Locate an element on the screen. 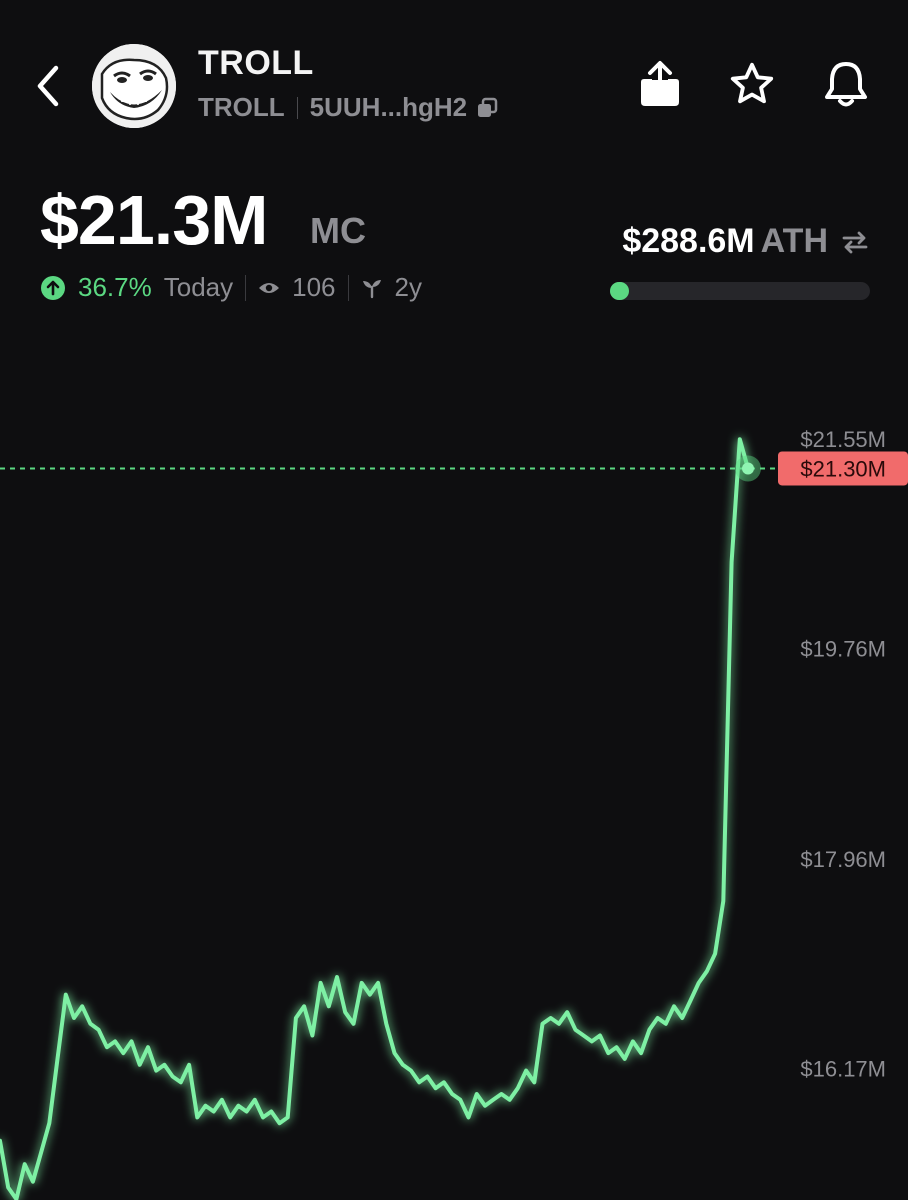 This screenshot has height=1200, width=908. token-subtitle: TROLL 5UUH...hgH2 is located at coordinates (348, 107).